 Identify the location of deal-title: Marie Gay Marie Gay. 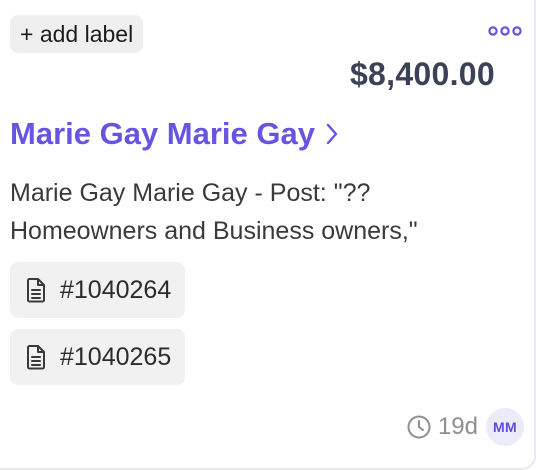
(162, 133).